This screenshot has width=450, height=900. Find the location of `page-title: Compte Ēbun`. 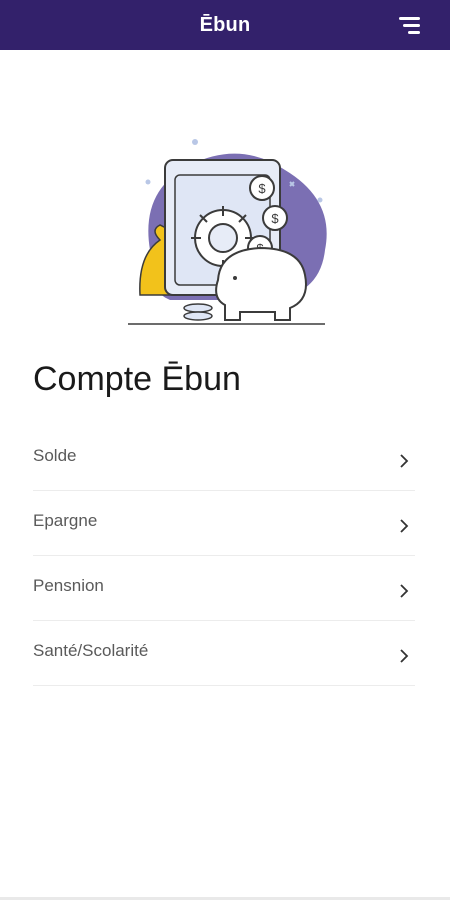

page-title: Compte Ēbun is located at coordinates (137, 379).